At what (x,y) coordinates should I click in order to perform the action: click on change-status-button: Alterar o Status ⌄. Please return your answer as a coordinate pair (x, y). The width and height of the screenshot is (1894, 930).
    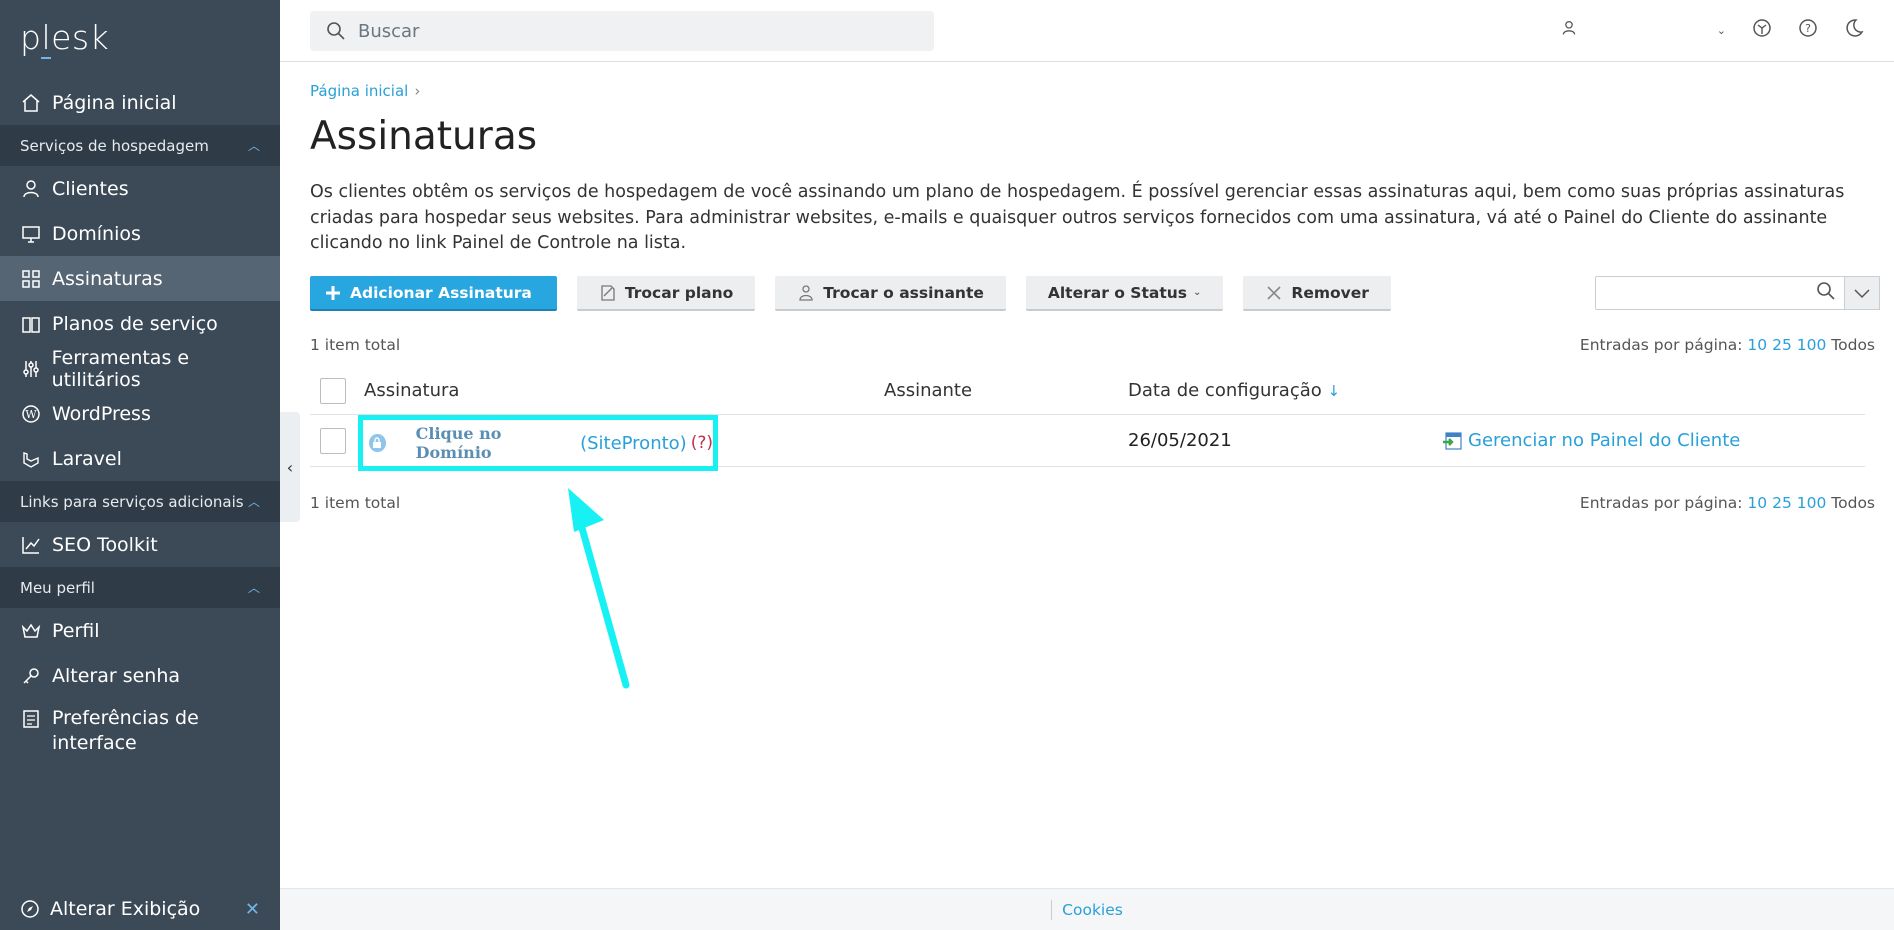
    Looking at the image, I should click on (1124, 293).